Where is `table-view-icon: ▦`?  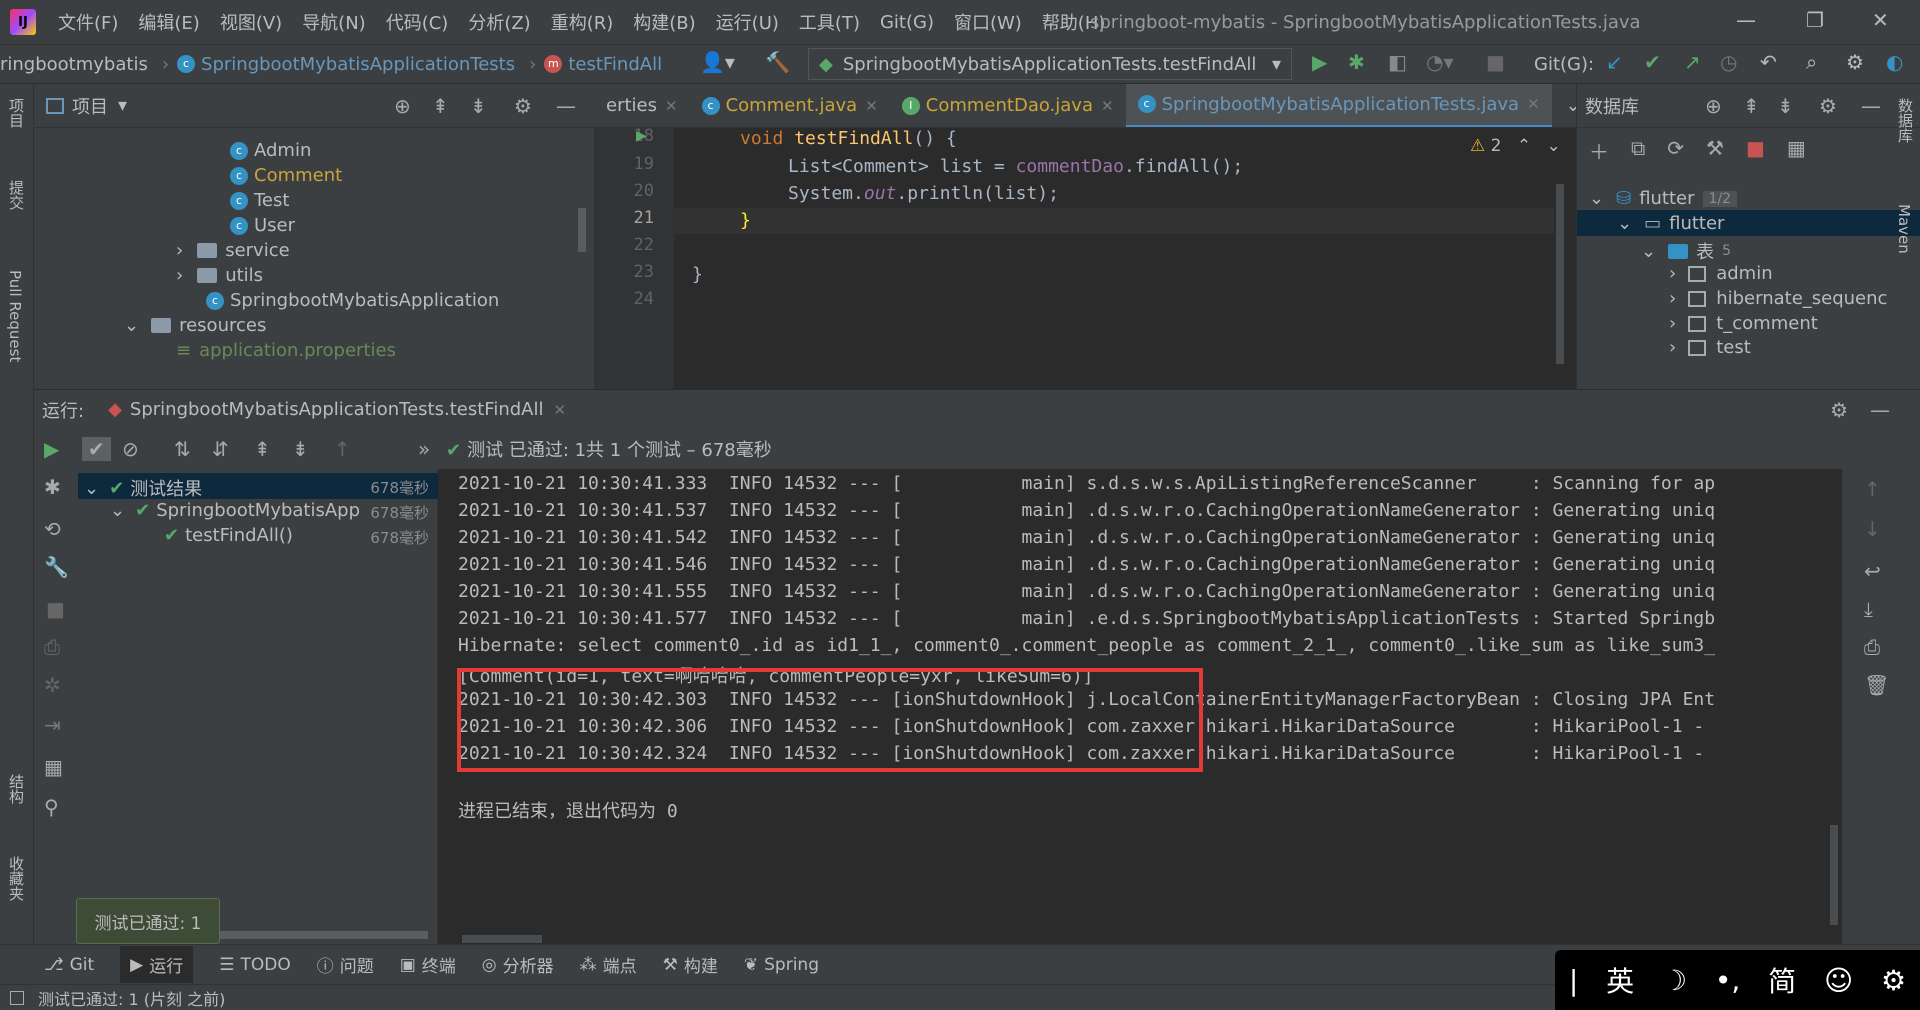 table-view-icon: ▦ is located at coordinates (1796, 150).